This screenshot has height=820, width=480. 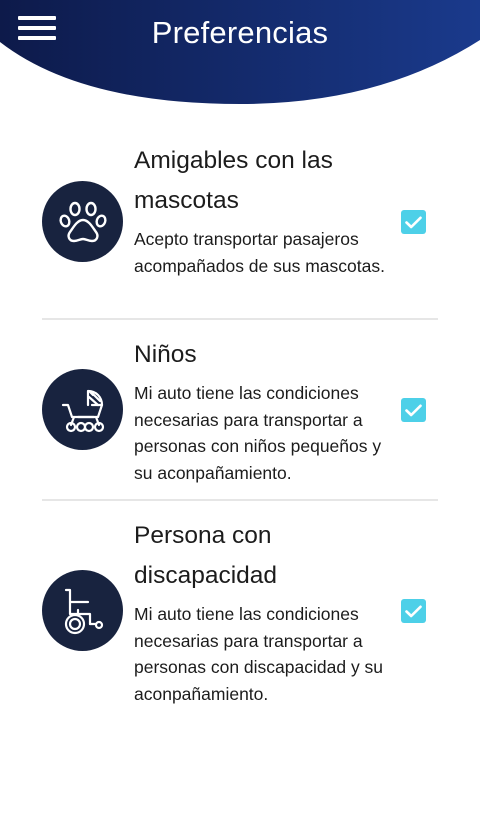 What do you see at coordinates (165, 354) in the screenshot?
I see `preference-title: Niños` at bounding box center [165, 354].